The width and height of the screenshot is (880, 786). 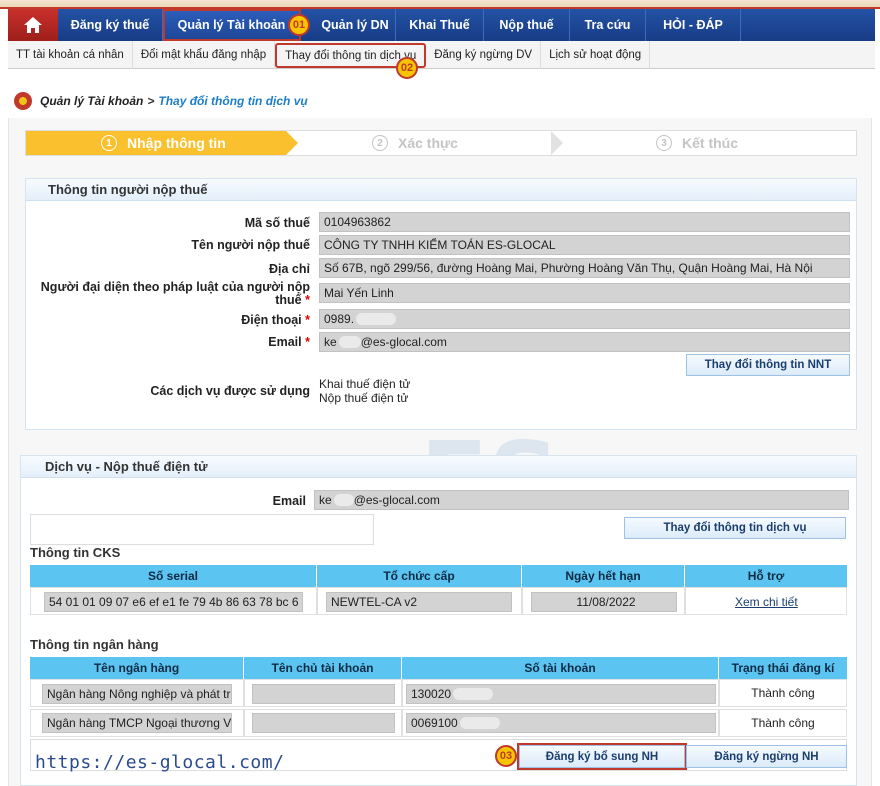 What do you see at coordinates (289, 269) in the screenshot?
I see `address-label: Địa chỉ` at bounding box center [289, 269].